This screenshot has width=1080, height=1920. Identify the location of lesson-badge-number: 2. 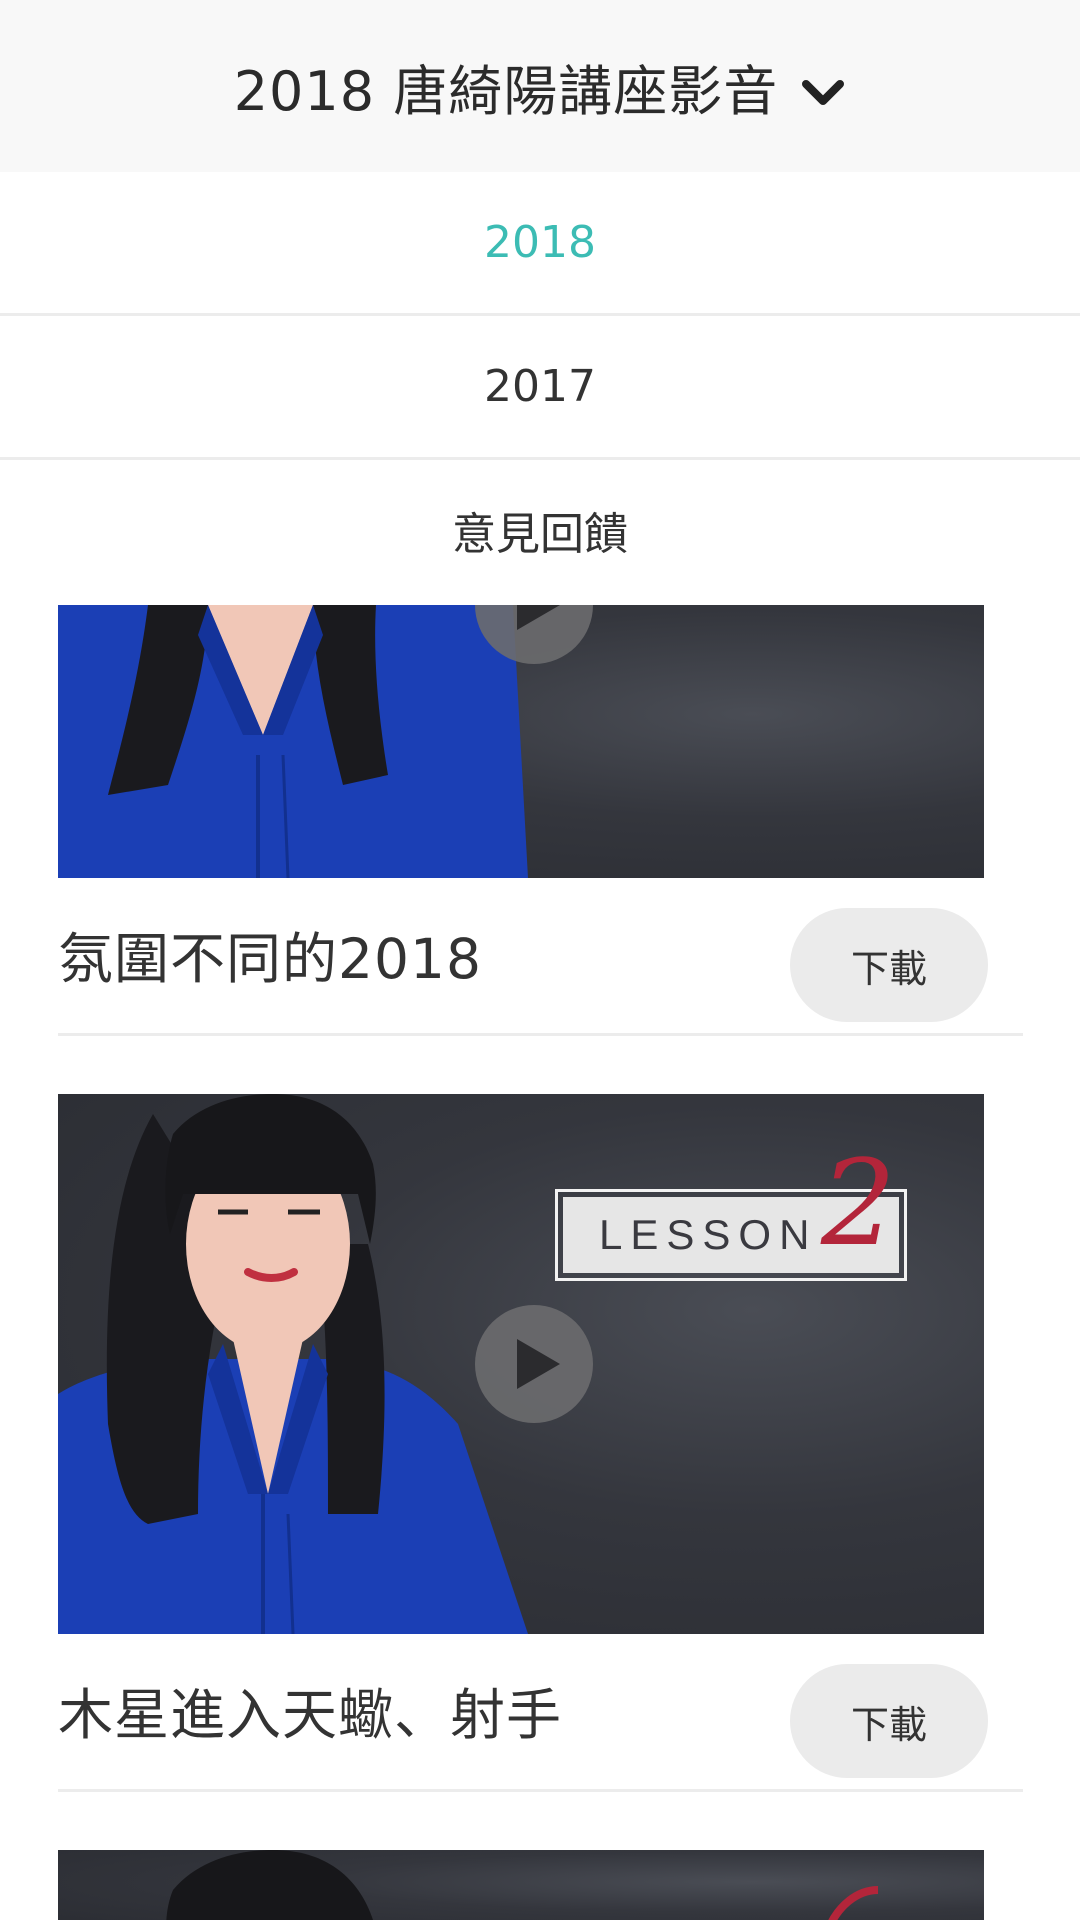
(858, 1203).